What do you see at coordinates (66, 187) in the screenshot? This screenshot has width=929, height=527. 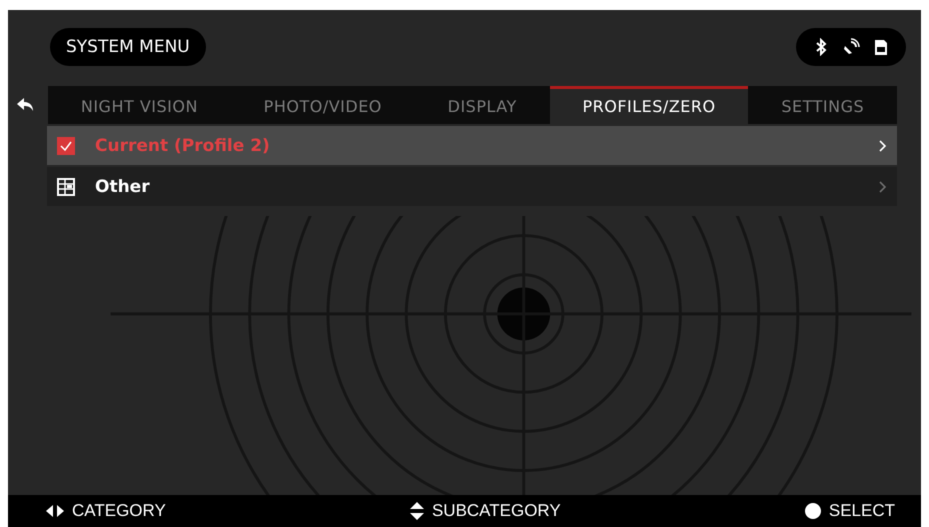 I see `grid-icon` at bounding box center [66, 187].